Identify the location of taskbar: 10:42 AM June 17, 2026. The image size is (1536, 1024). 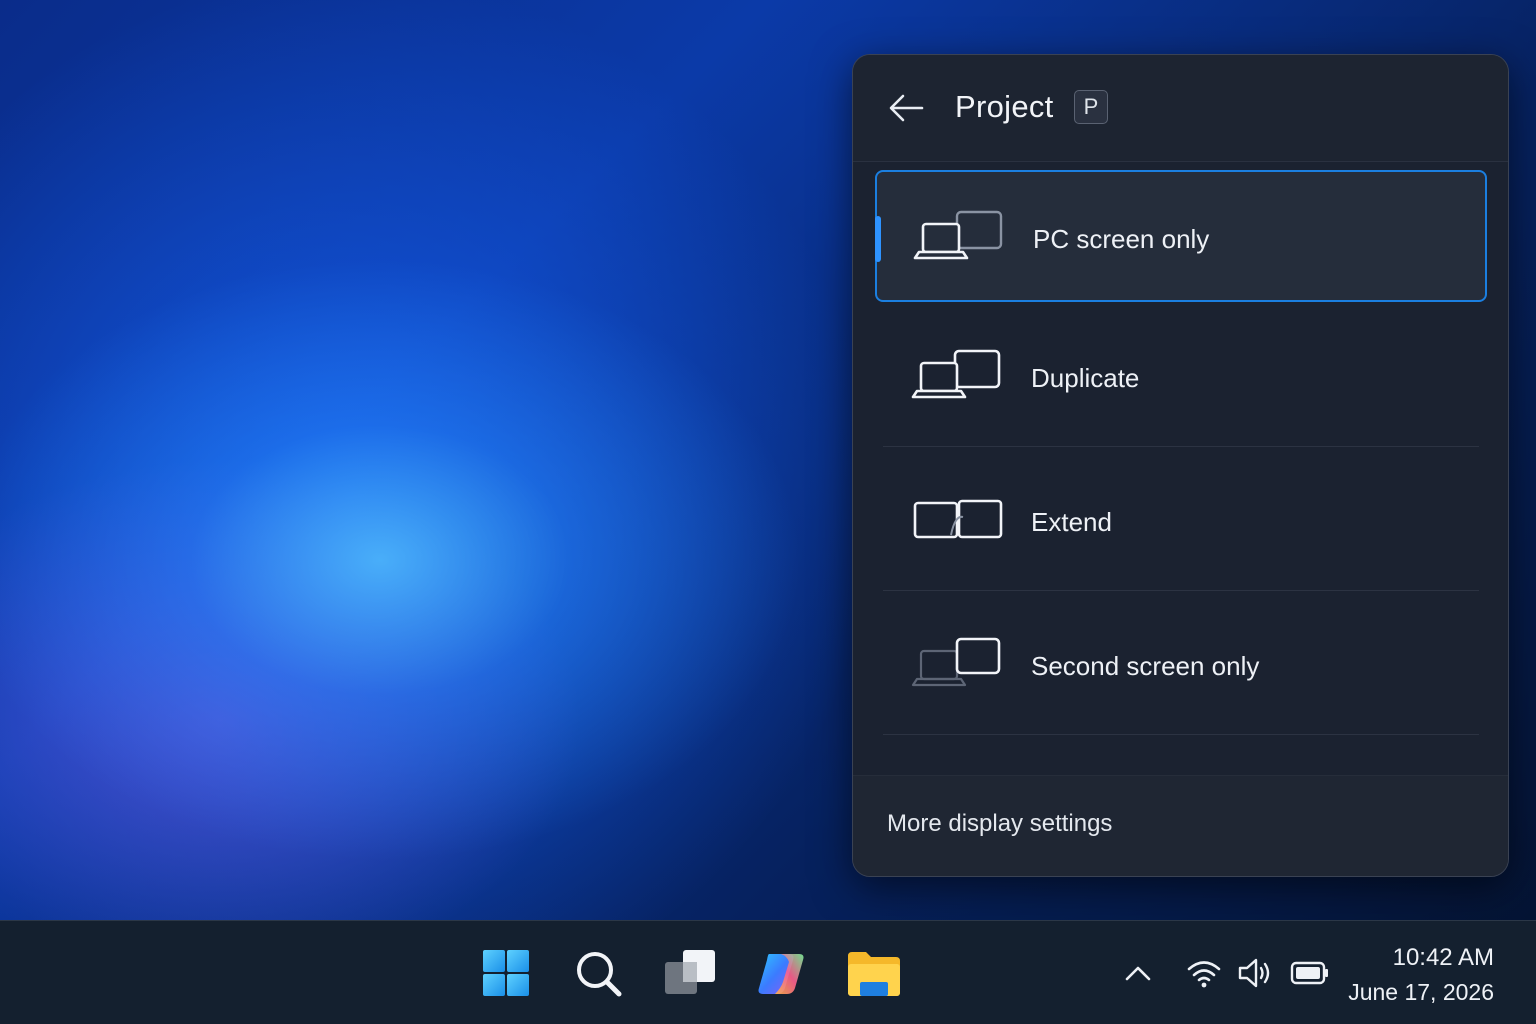
(768, 972).